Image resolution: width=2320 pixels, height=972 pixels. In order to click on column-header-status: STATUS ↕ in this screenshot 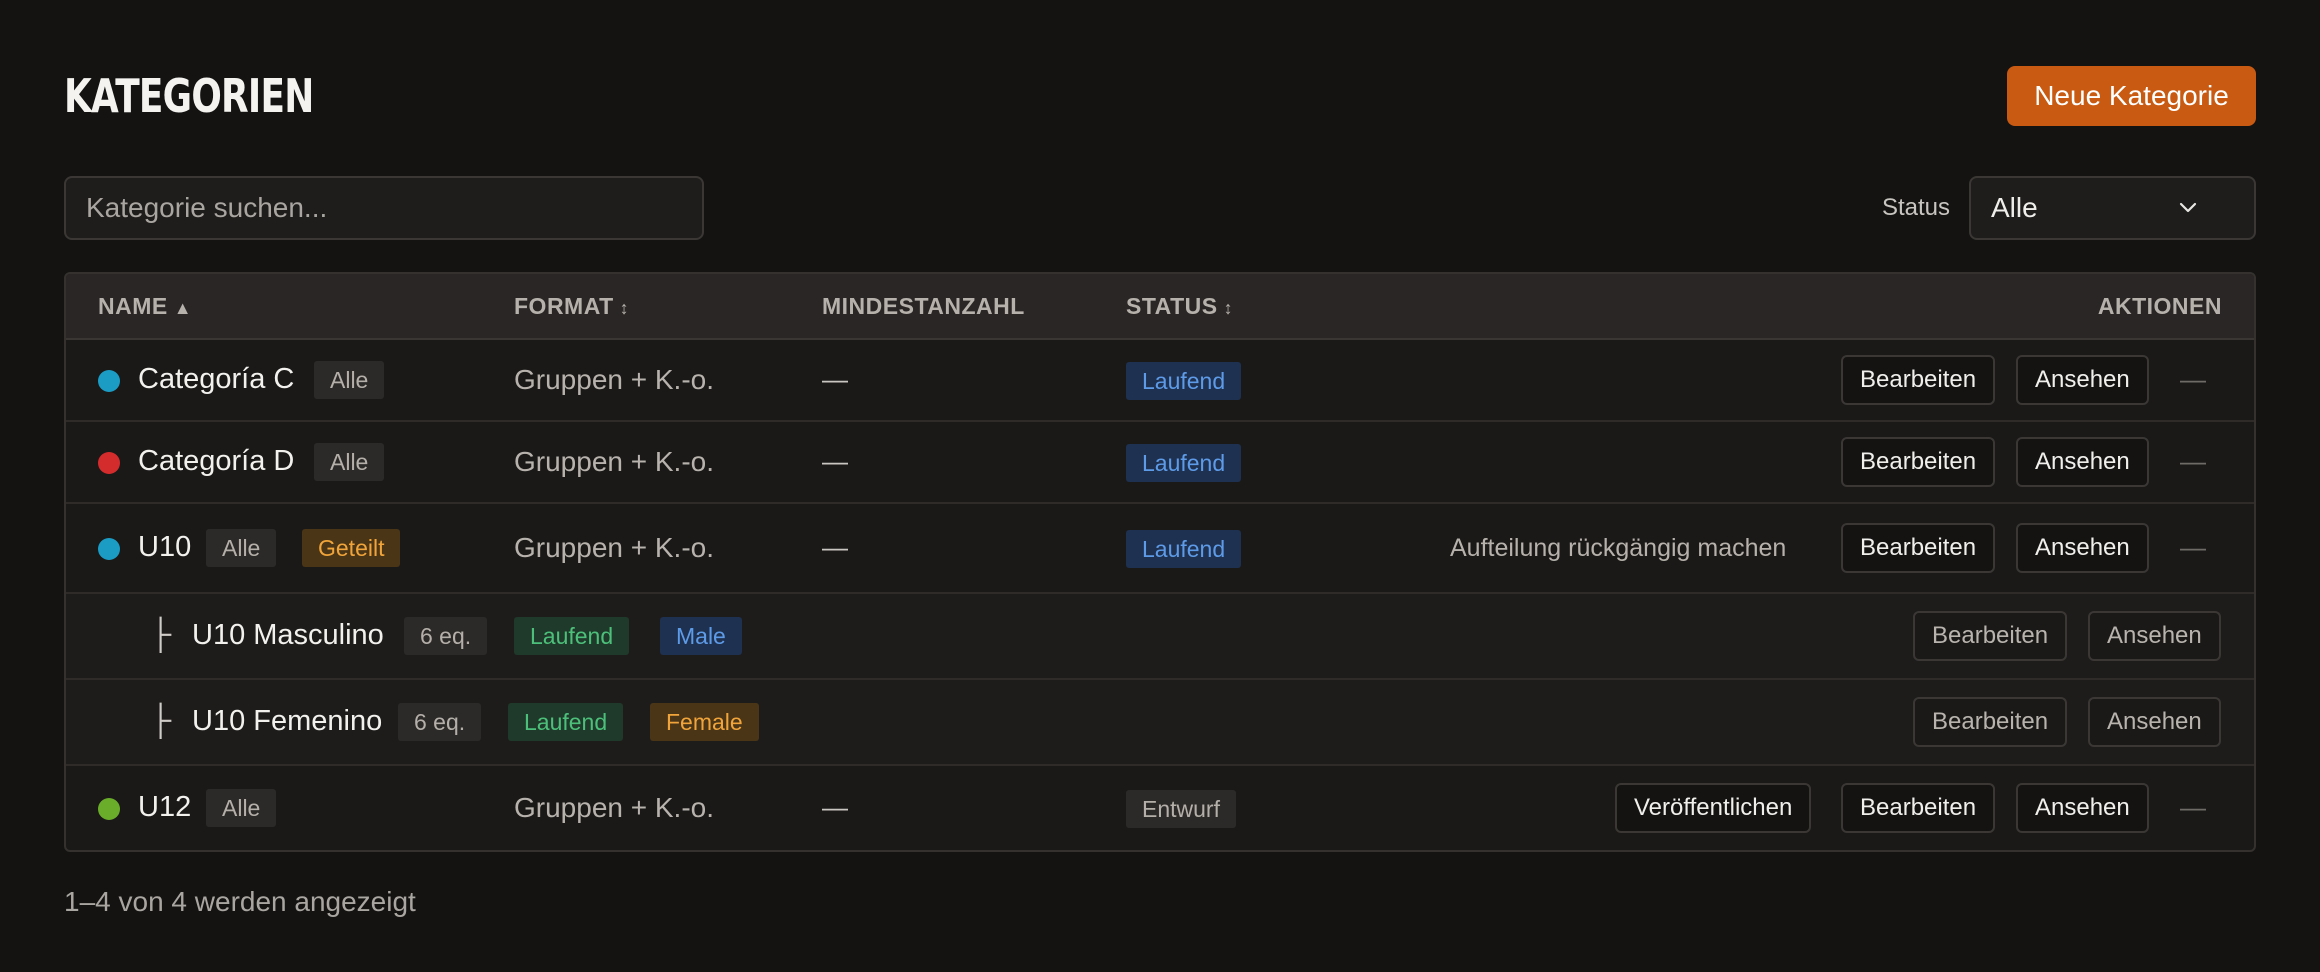, I will do `click(1179, 307)`.